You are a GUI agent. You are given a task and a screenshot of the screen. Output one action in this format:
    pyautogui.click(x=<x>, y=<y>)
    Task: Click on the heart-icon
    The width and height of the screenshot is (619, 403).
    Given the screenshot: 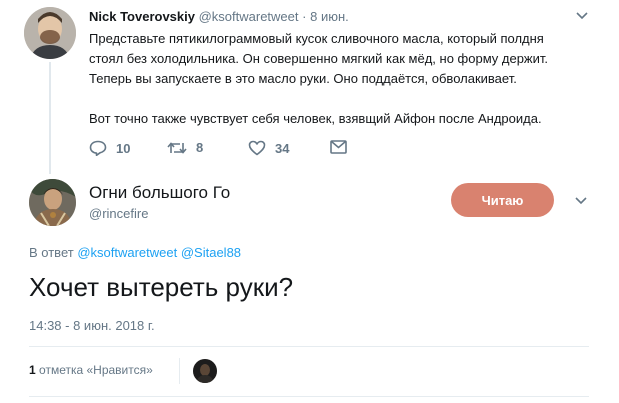 What is the action you would take?
    pyautogui.click(x=257, y=148)
    